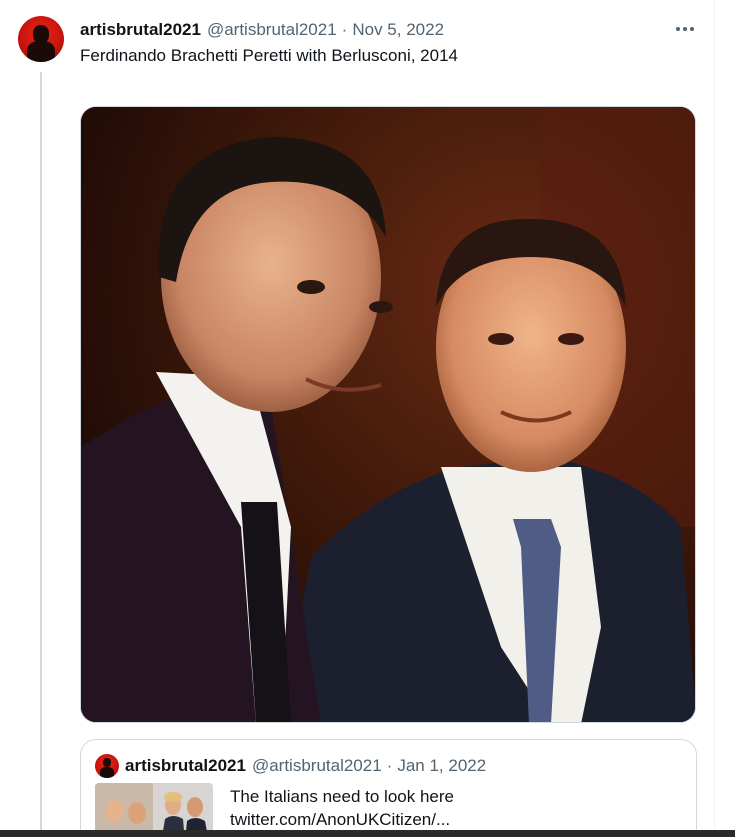  What do you see at coordinates (317, 766) in the screenshot?
I see `quoted-user-handle: @artisbrutal2021` at bounding box center [317, 766].